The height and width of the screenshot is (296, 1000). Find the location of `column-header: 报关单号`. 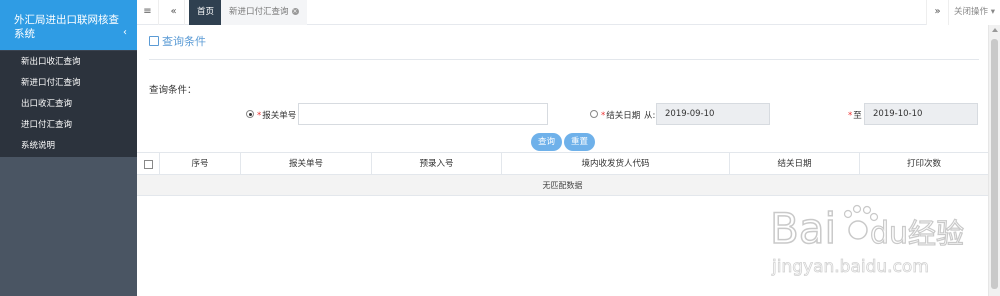

column-header: 报关单号 is located at coordinates (306, 164).